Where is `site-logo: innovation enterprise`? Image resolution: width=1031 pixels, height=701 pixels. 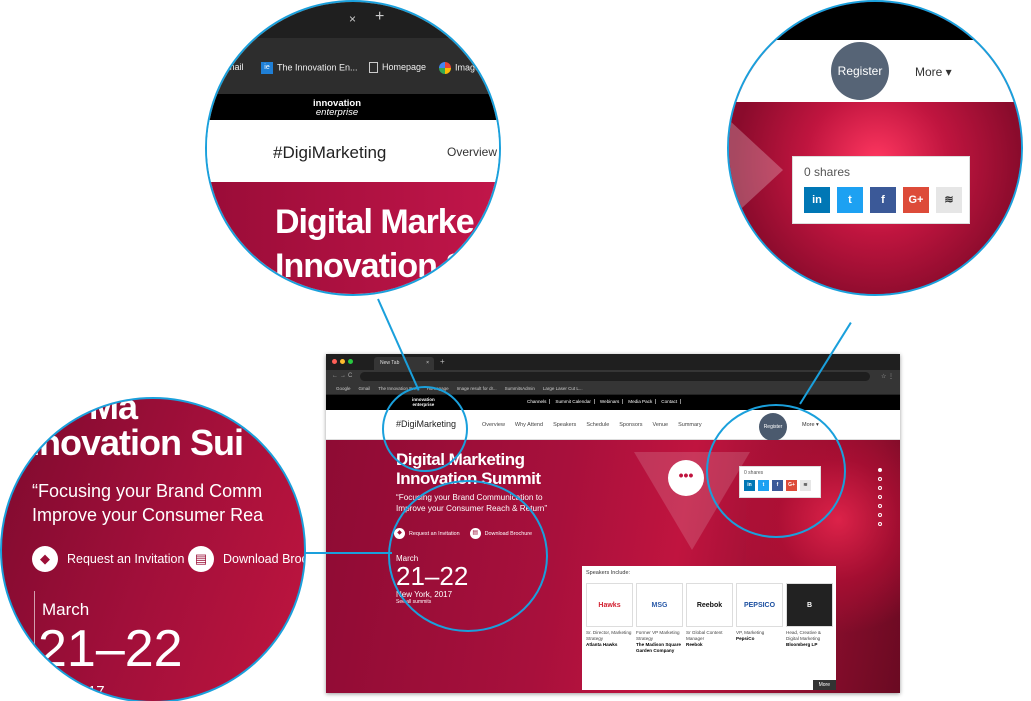
site-logo: innovation enterprise is located at coordinates (337, 108).